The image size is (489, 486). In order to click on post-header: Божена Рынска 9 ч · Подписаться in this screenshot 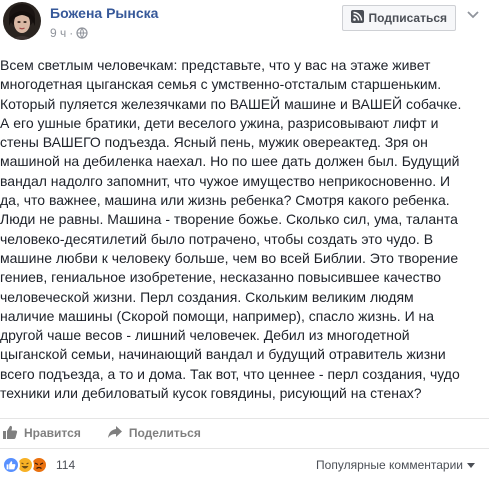, I will do `click(244, 23)`.